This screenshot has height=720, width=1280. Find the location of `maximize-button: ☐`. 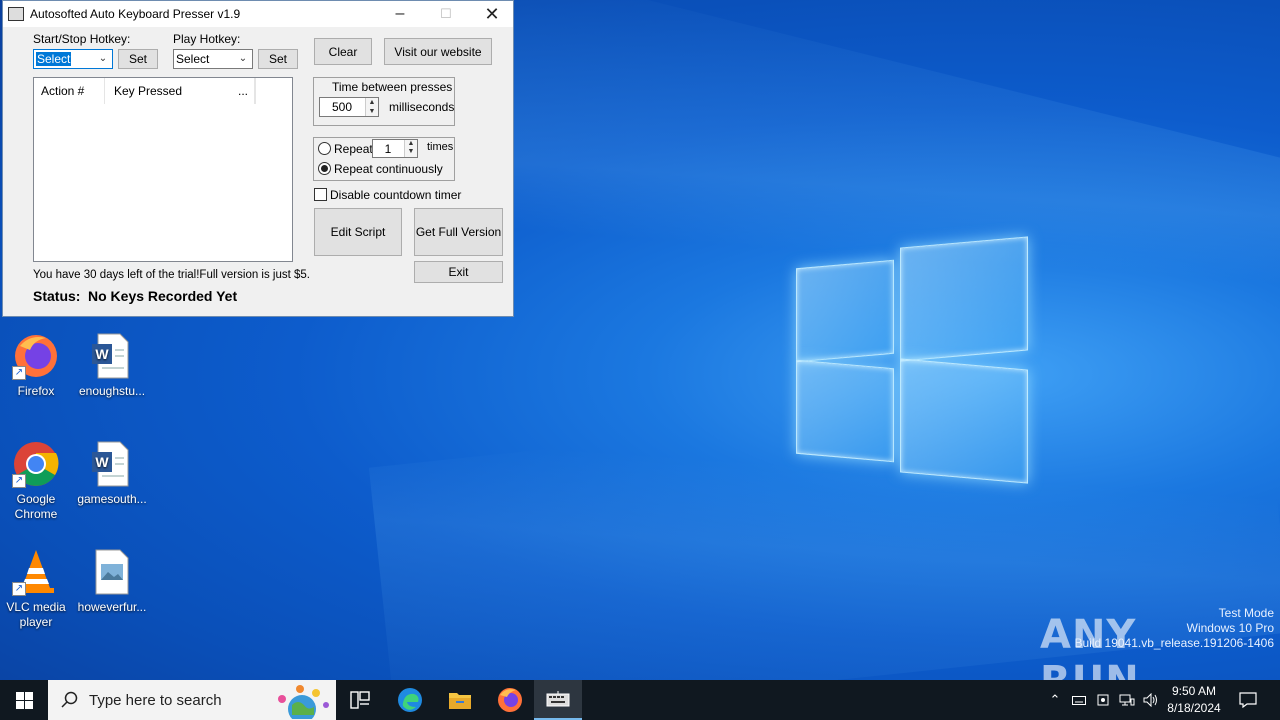

maximize-button: ☐ is located at coordinates (446, 14).